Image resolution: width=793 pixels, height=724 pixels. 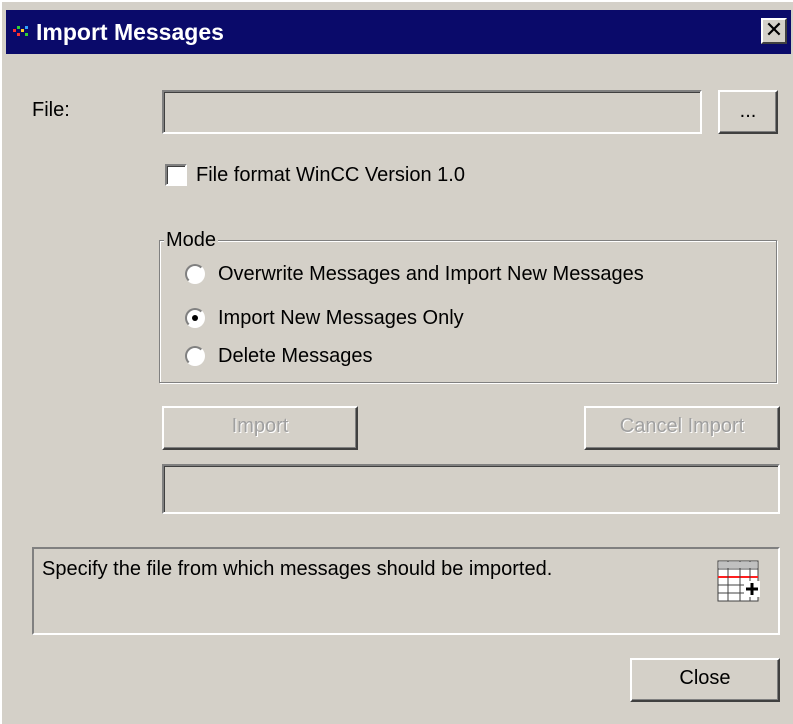 What do you see at coordinates (471, 489) in the screenshot?
I see `progress-field` at bounding box center [471, 489].